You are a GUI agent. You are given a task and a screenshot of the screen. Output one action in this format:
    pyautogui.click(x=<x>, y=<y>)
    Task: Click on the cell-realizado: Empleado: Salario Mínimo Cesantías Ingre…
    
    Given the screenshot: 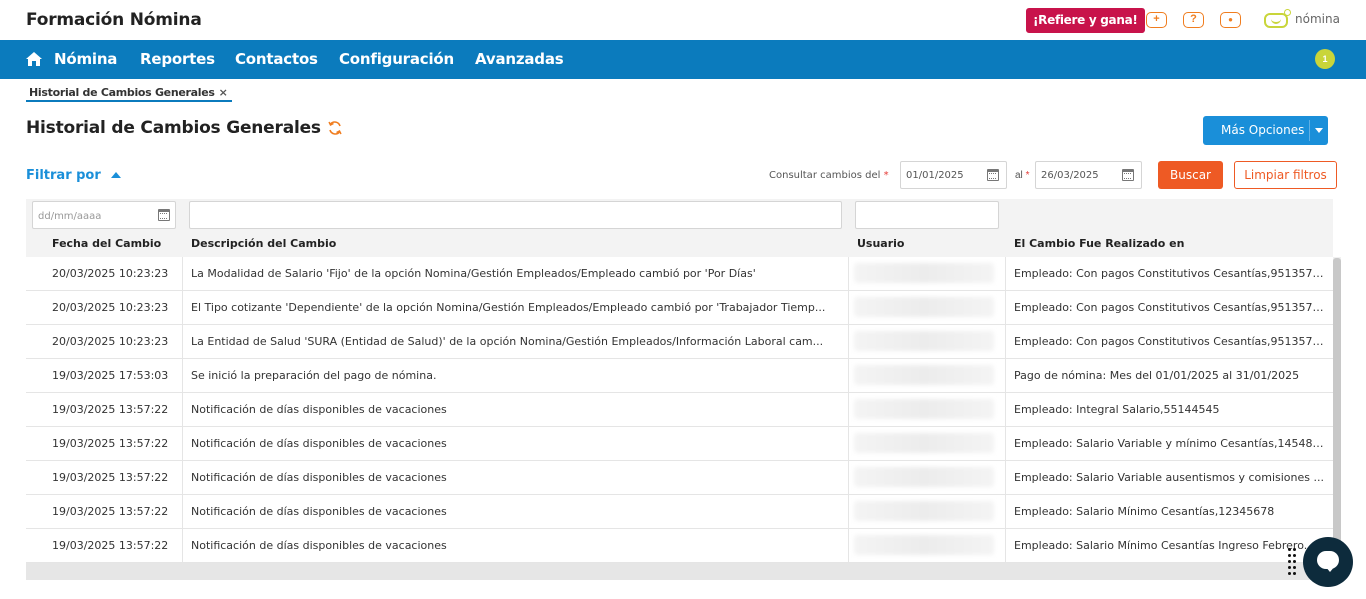 What is the action you would take?
    pyautogui.click(x=1164, y=545)
    